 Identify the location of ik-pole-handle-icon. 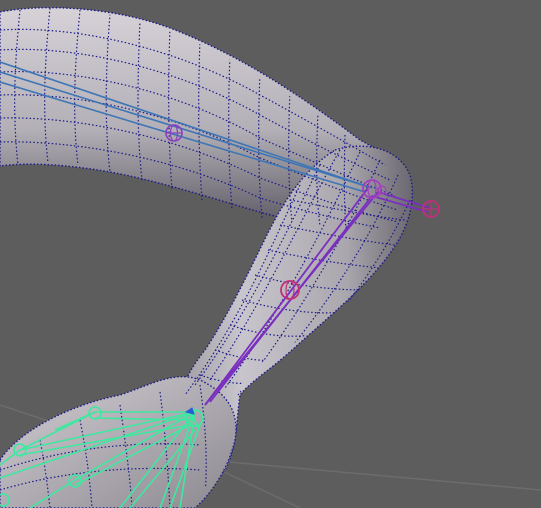
(431, 209).